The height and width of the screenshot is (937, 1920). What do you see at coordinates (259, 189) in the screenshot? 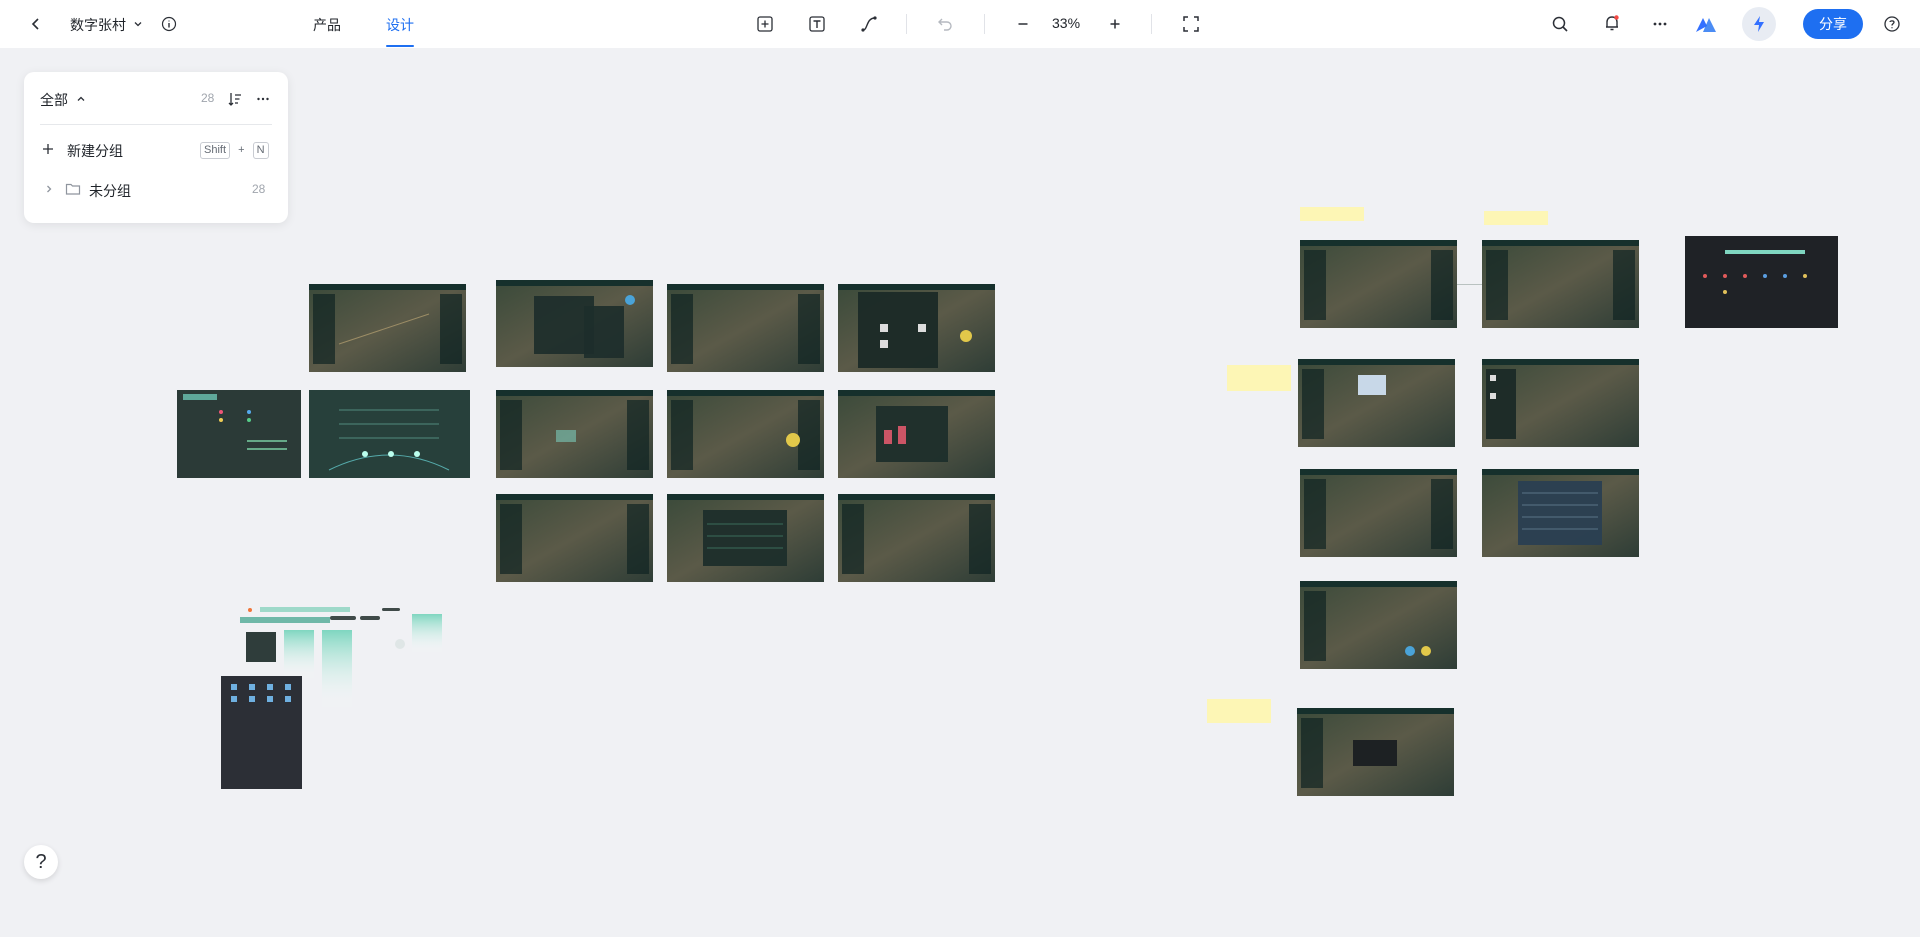
I see `group-count: 28` at bounding box center [259, 189].